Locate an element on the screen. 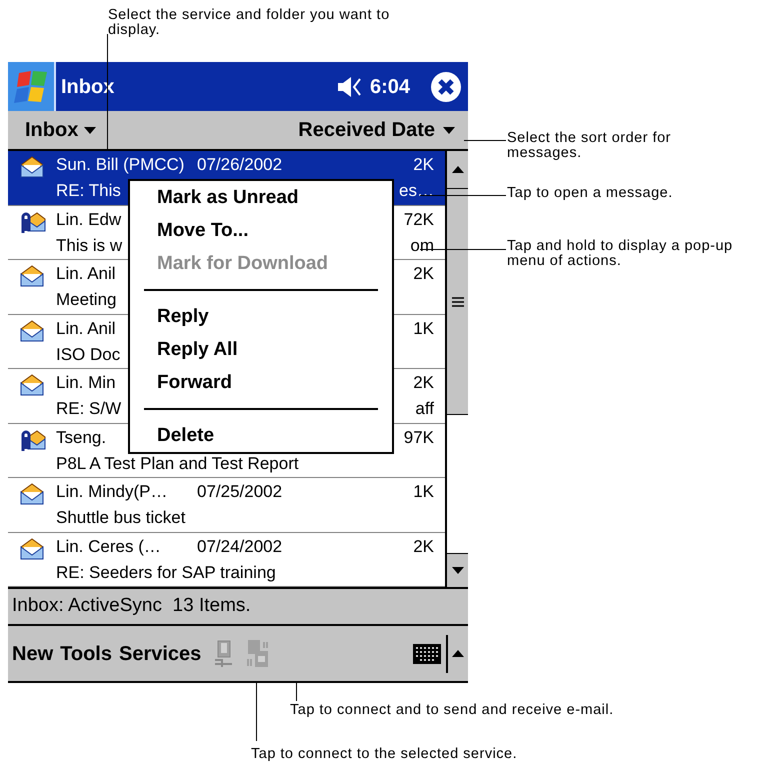  status-bar: Inbox: ActiveSync 13 Items. is located at coordinates (238, 607).